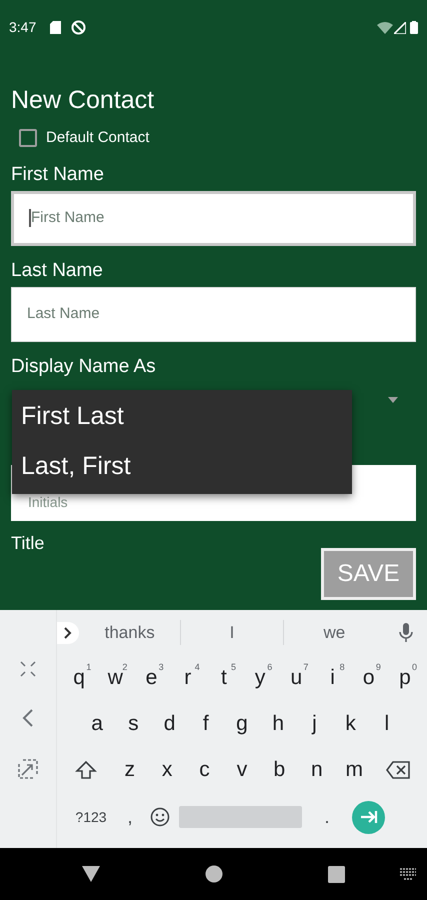 The image size is (427, 900). What do you see at coordinates (83, 100) in the screenshot?
I see `page-title: New Contact` at bounding box center [83, 100].